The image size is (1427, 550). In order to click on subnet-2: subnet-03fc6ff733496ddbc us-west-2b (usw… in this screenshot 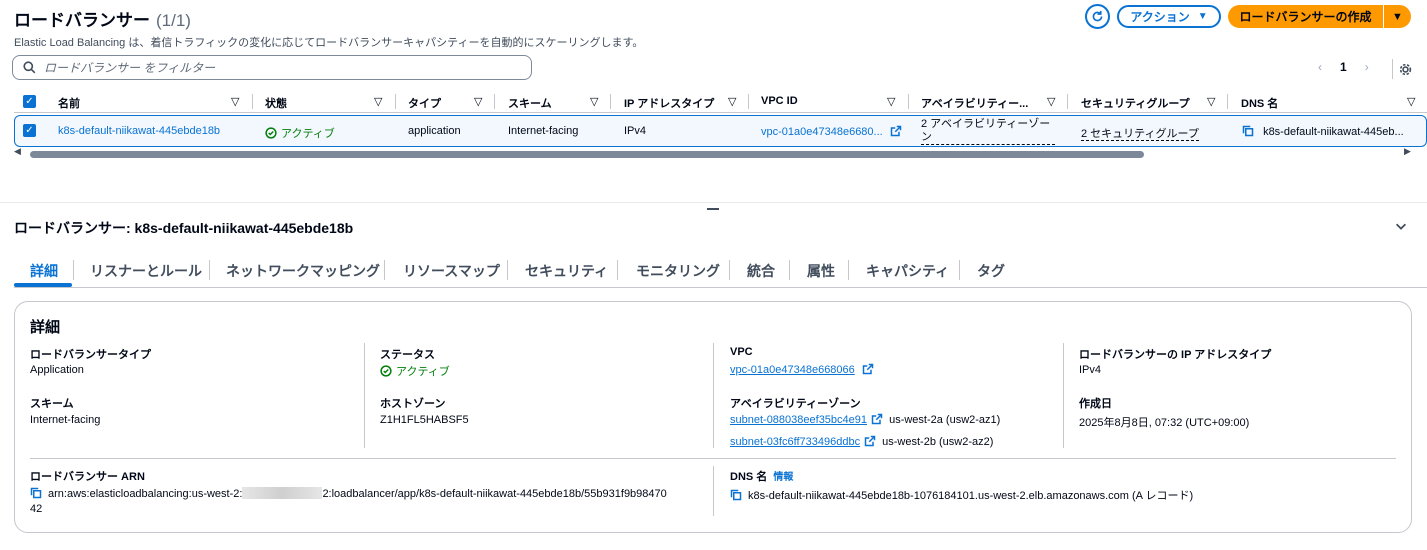, I will do `click(861, 441)`.